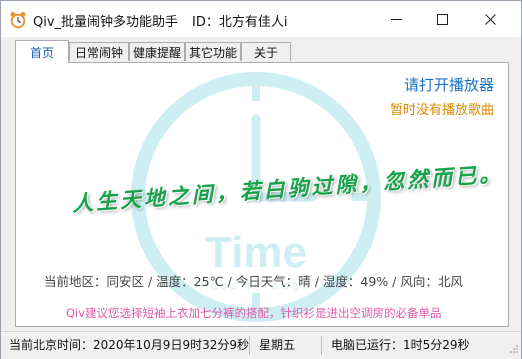 This screenshot has width=522, height=359. What do you see at coordinates (42, 51) in the screenshot?
I see `tab-home: 首页` at bounding box center [42, 51].